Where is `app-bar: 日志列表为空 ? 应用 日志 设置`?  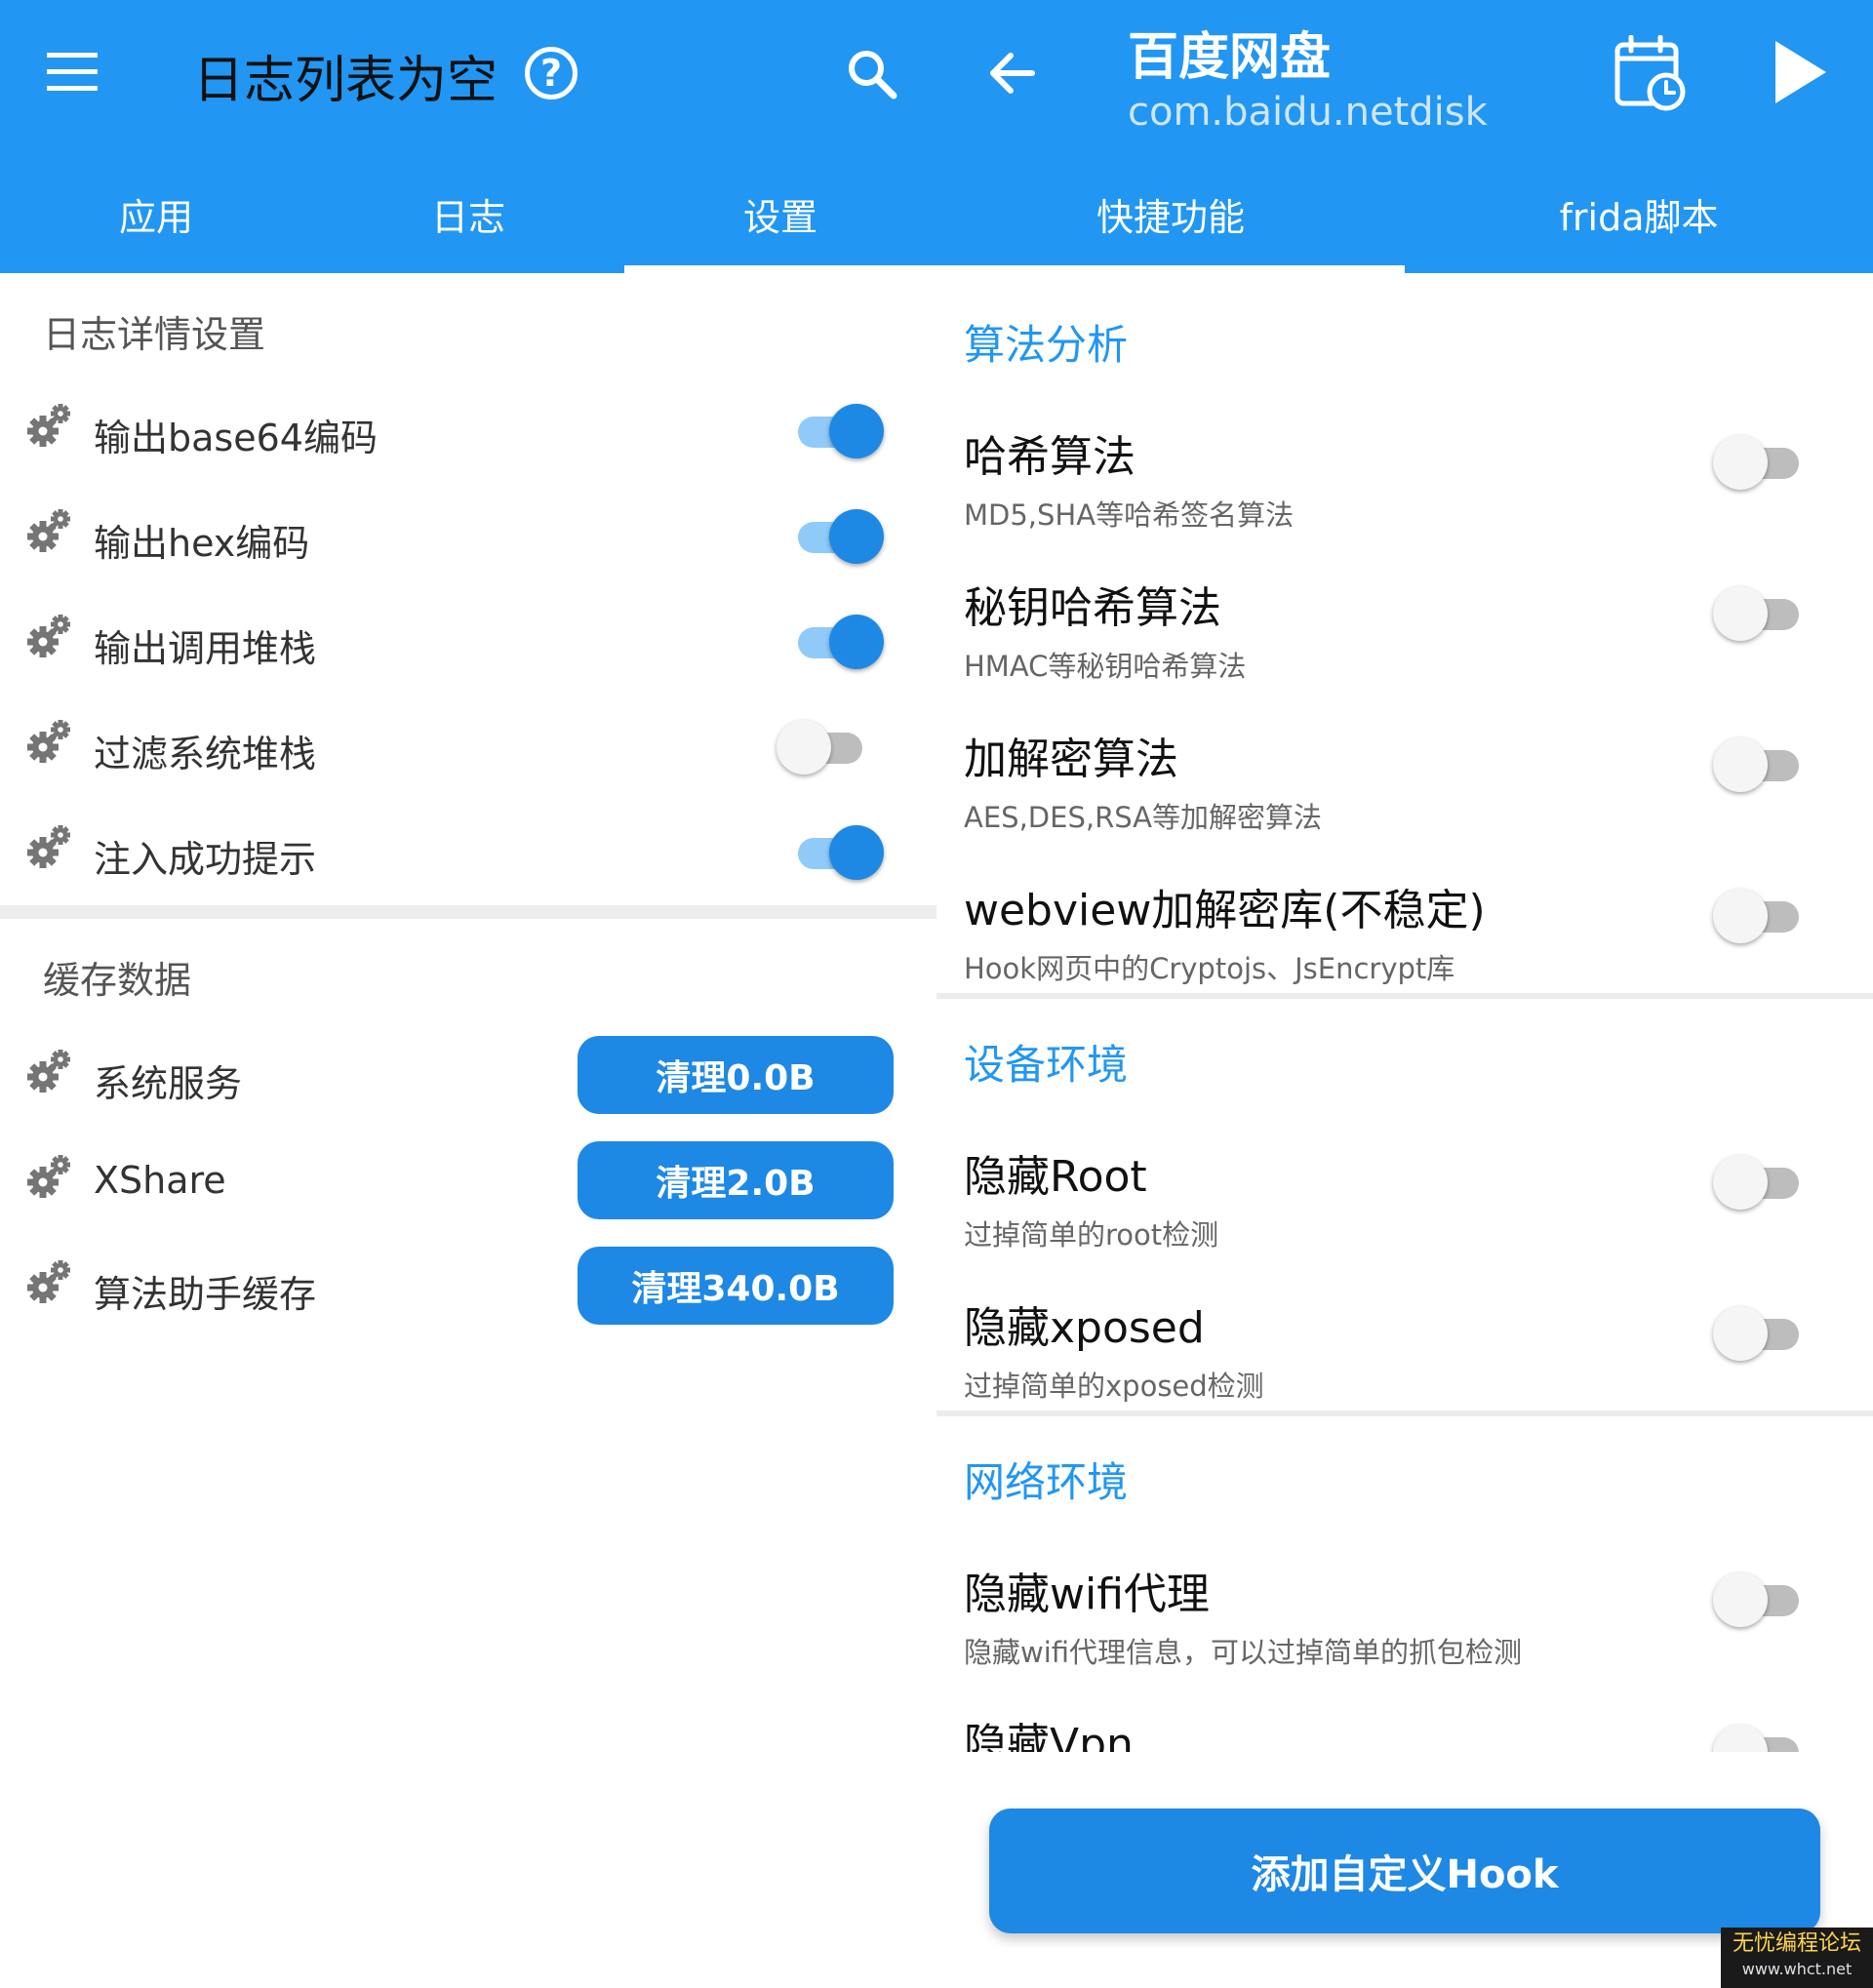 app-bar: 日志列表为空 ? 应用 日志 设置 is located at coordinates (468, 136).